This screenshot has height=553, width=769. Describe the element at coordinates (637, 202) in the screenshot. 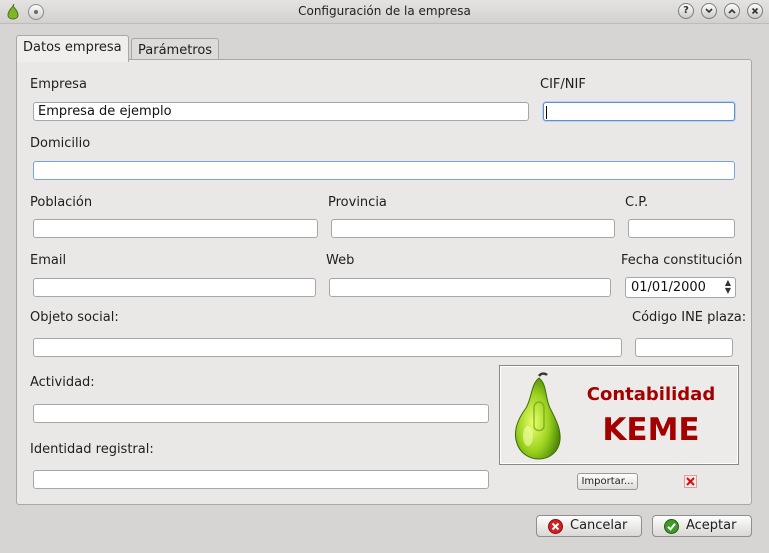

I see `cp-label: C.P.` at that location.